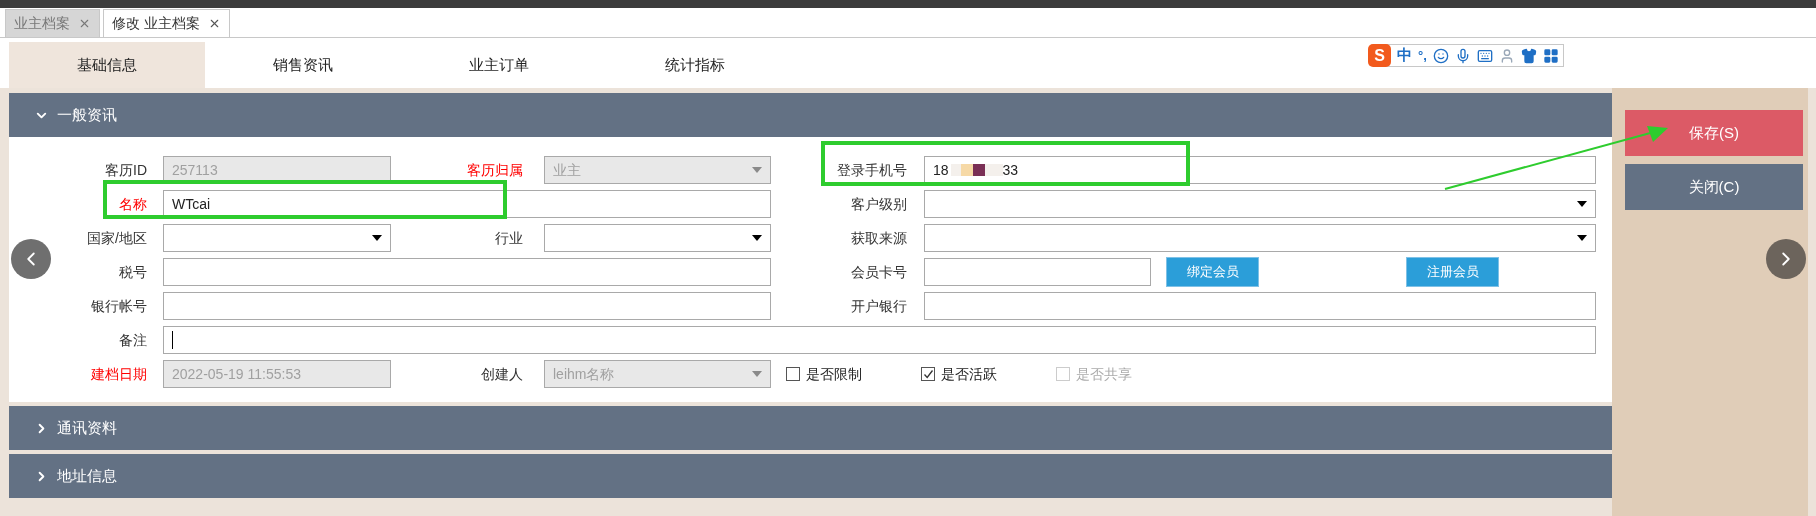 The width and height of the screenshot is (1816, 516). I want to click on ime-punctuation-toggle: °,, so click(1422, 55).